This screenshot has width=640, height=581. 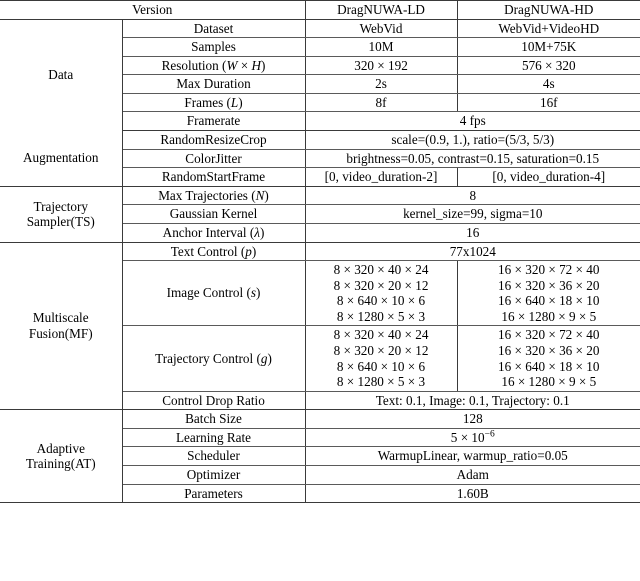 I want to click on image-control-hd-line-3: 16 × 640 × 18 × 10, so click(x=549, y=301).